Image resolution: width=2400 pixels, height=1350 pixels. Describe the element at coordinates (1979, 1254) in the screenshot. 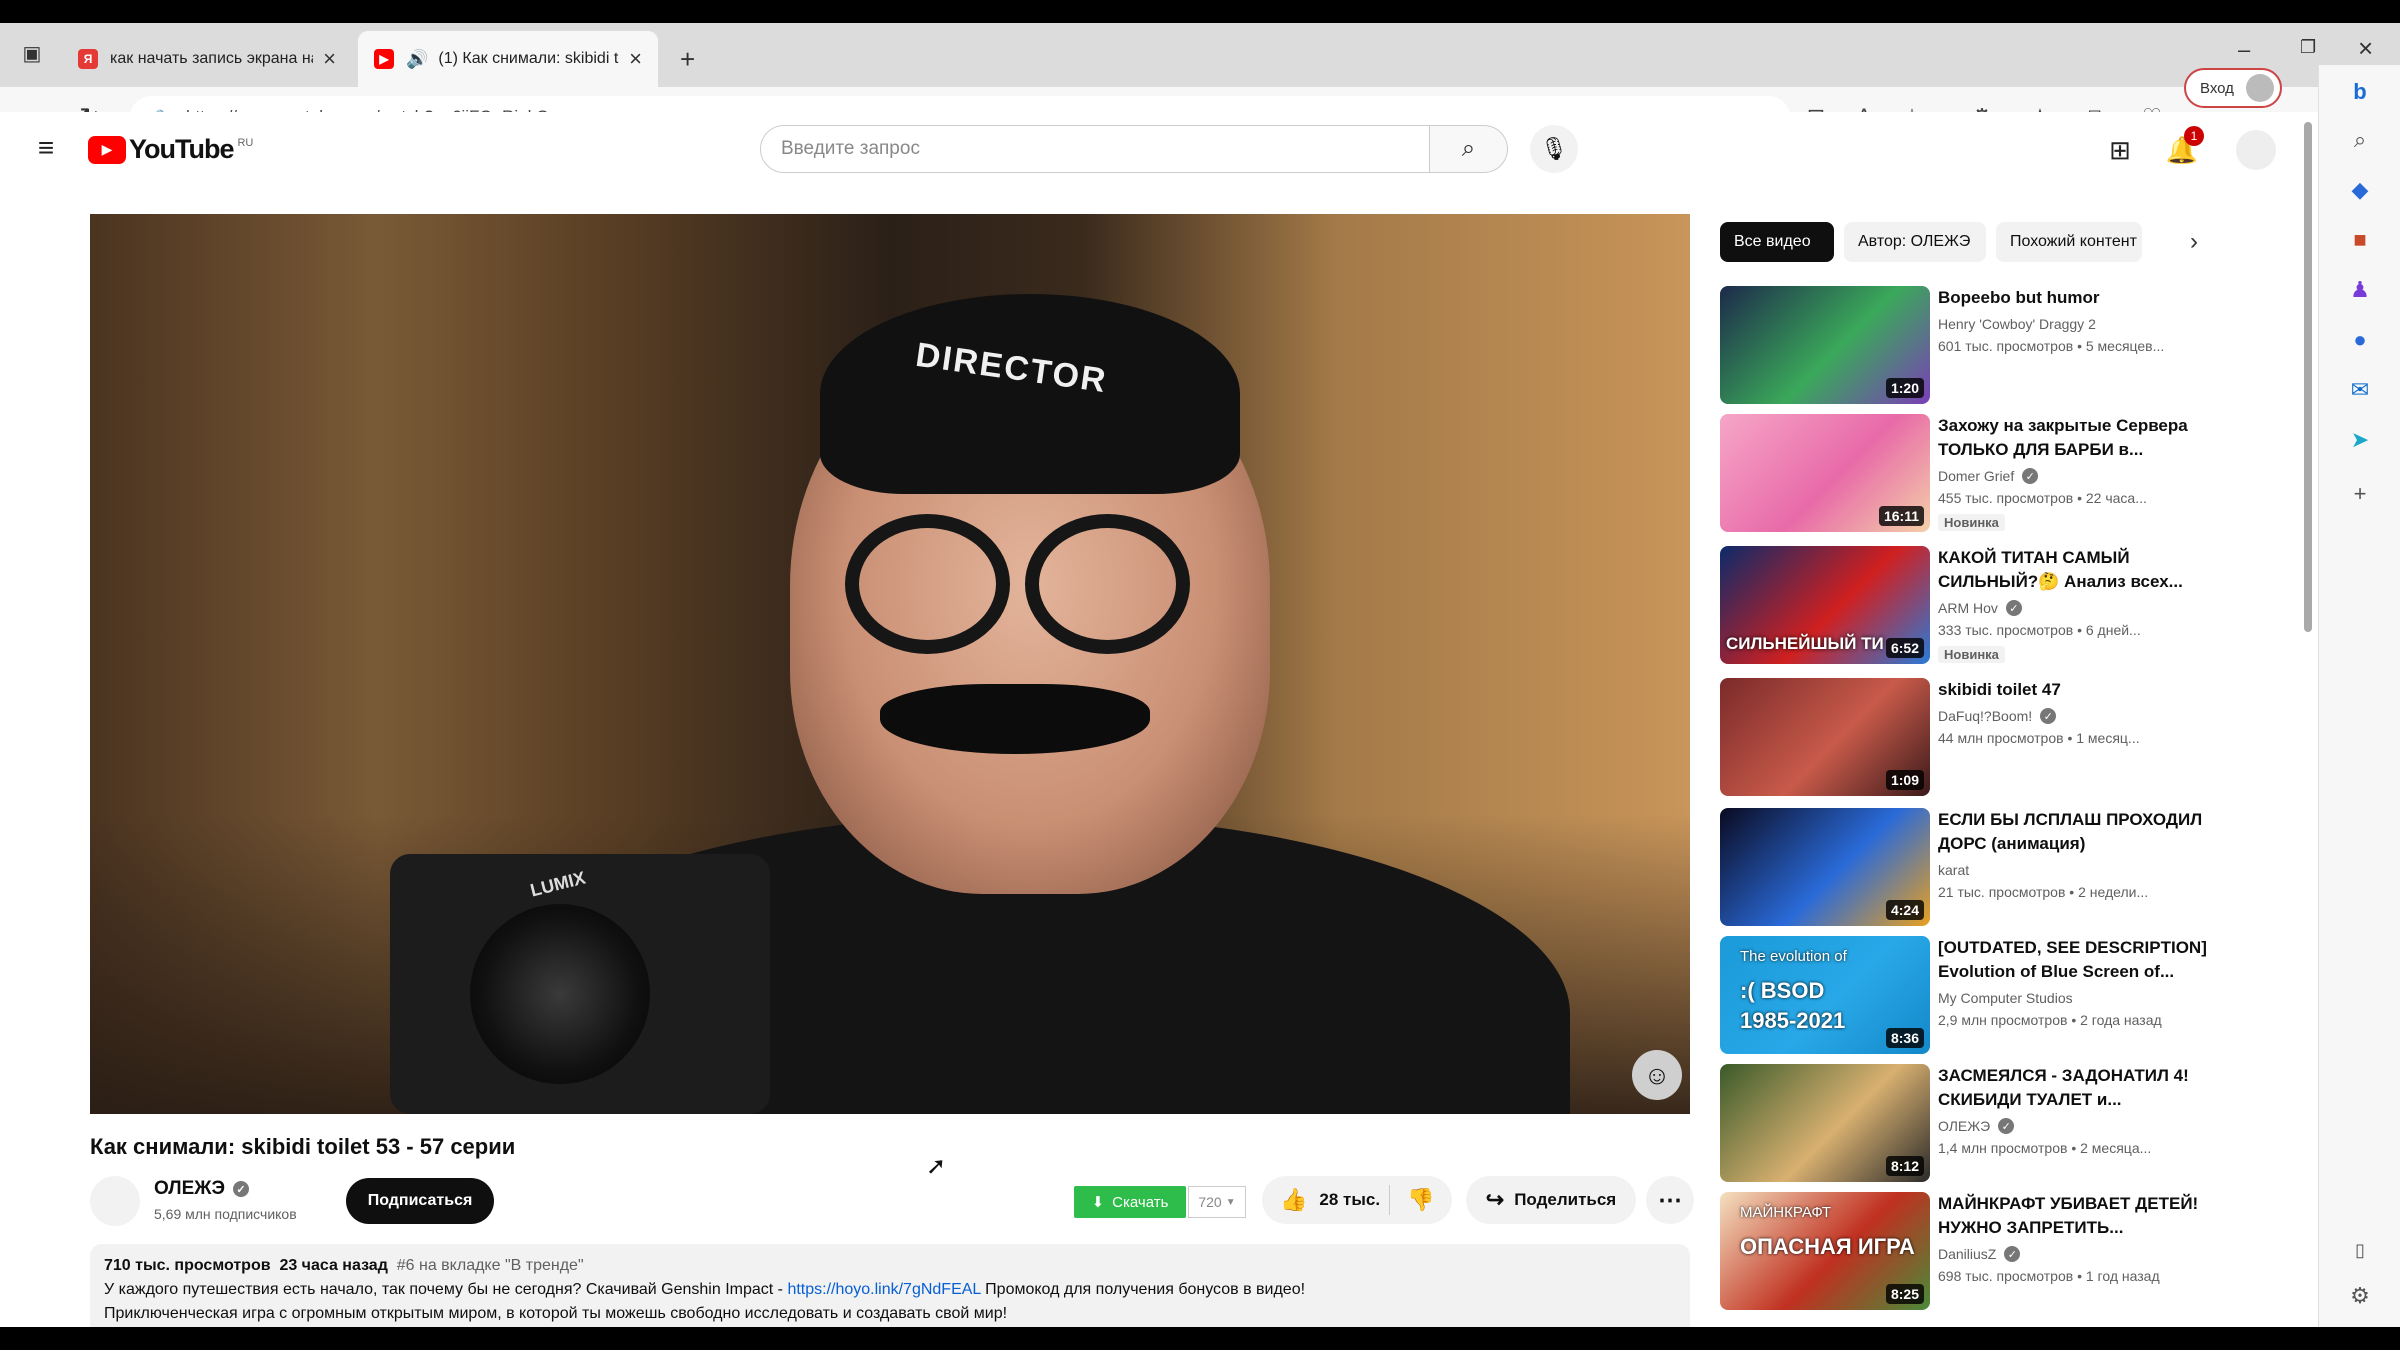

I see `recommendation-channel: DaniliusZ ✓` at that location.